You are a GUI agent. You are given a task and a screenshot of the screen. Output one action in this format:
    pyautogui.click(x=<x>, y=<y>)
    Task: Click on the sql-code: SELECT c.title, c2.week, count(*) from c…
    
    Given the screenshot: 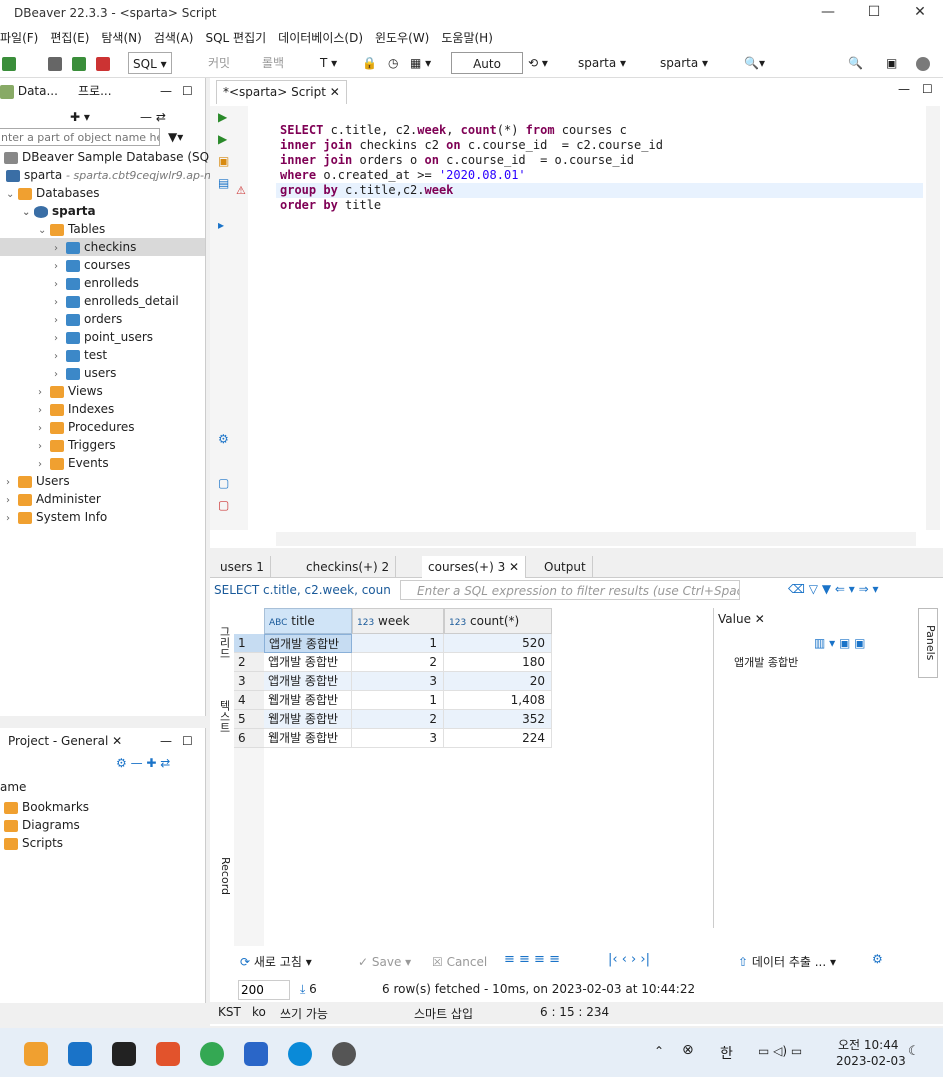 What is the action you would take?
    pyautogui.click(x=471, y=175)
    